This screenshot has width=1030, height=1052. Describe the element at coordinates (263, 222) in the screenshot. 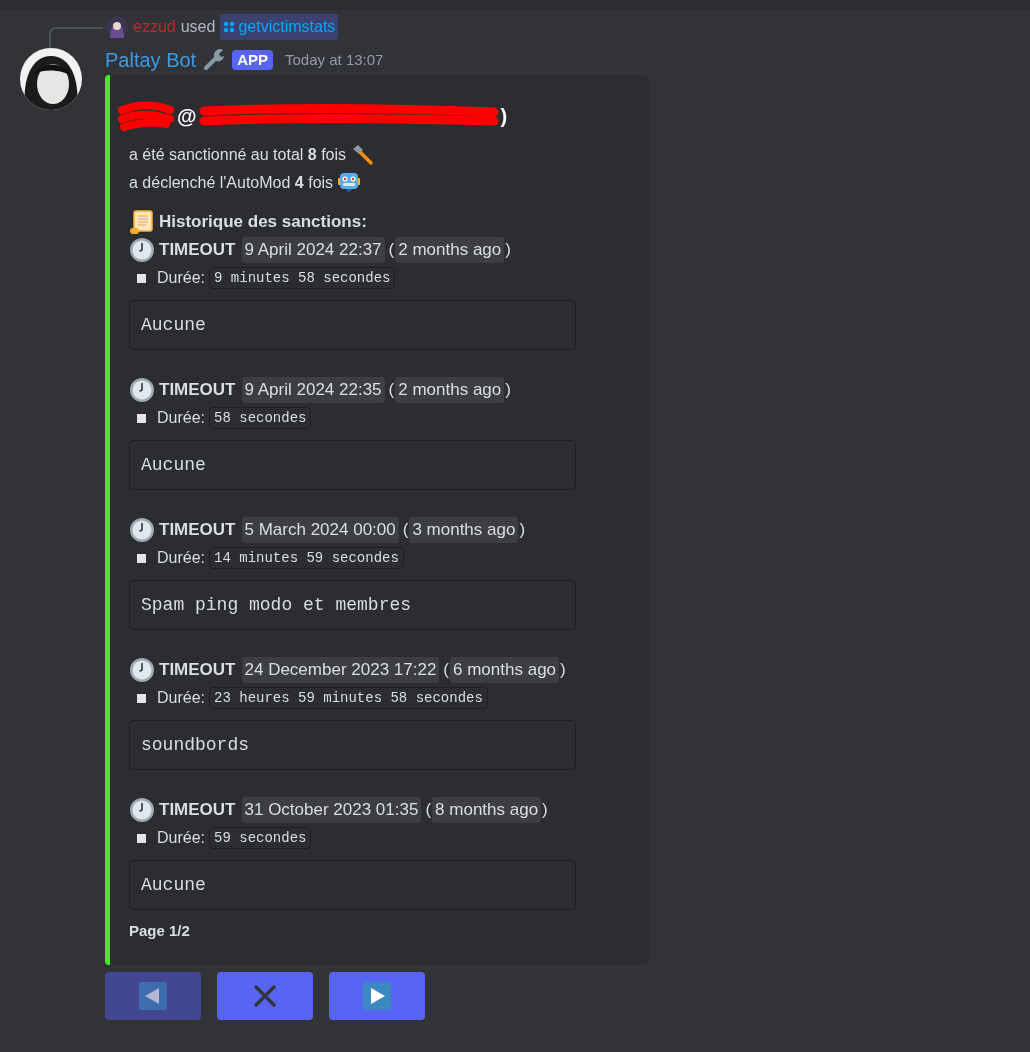

I see `history-heading: Historique des sanctions:` at that location.